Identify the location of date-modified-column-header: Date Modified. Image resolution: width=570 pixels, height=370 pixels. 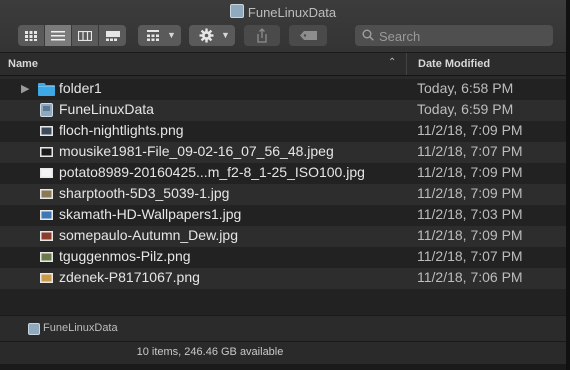
(454, 64).